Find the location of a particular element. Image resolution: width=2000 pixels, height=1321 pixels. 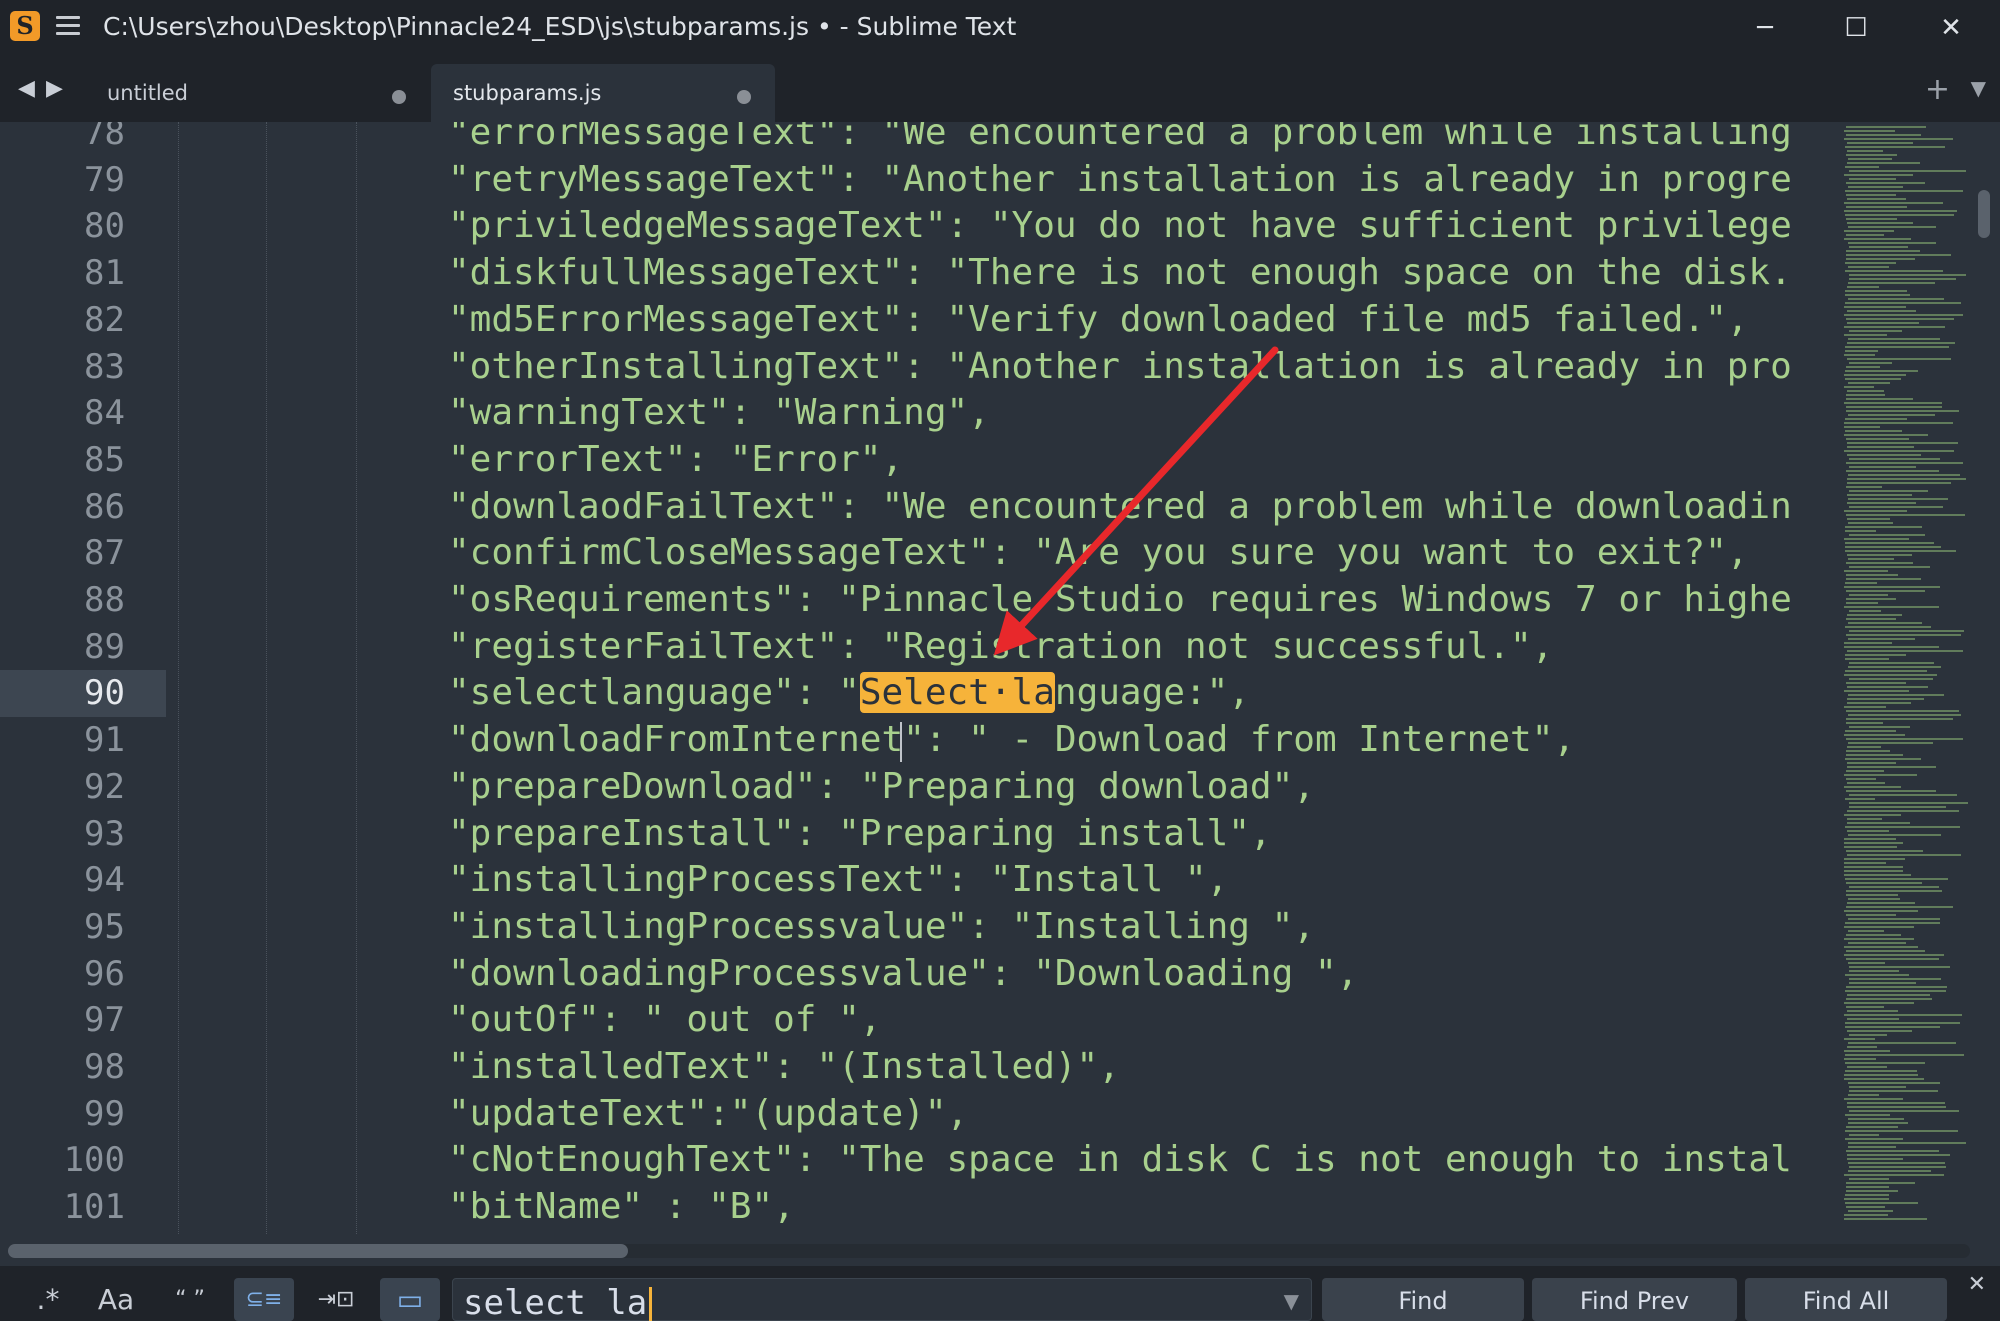

horizontal-scrollbar is located at coordinates (989, 1251).